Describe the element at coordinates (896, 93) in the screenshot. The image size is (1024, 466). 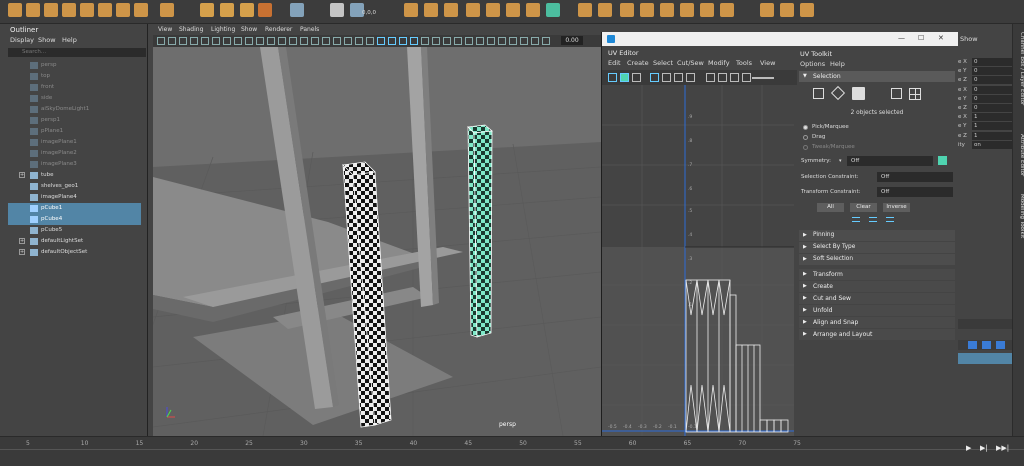
I see `uv-select-icon` at that location.